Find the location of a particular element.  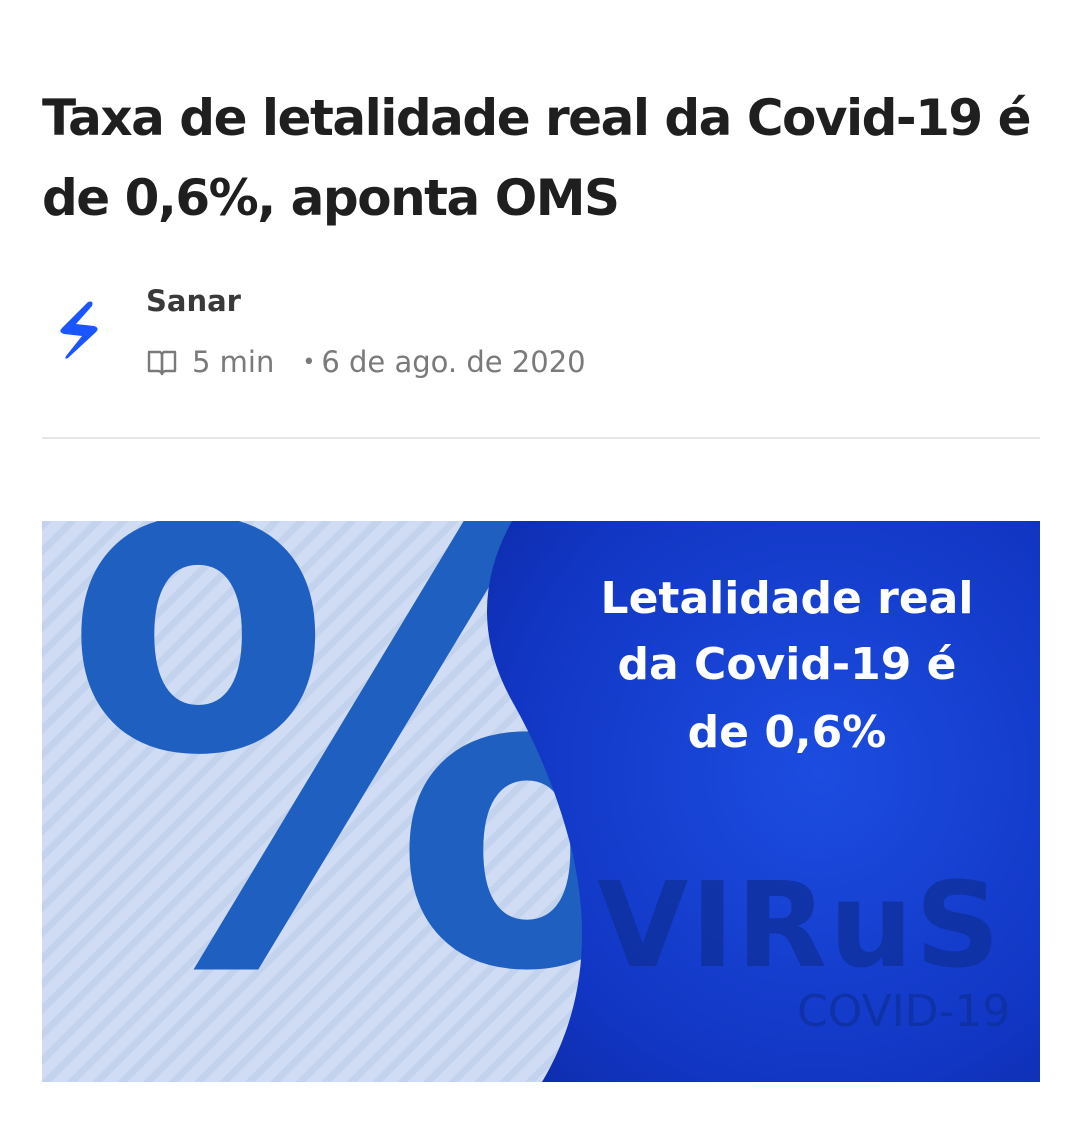

cover-headline-line-1: Letalidade real is located at coordinates (787, 598).